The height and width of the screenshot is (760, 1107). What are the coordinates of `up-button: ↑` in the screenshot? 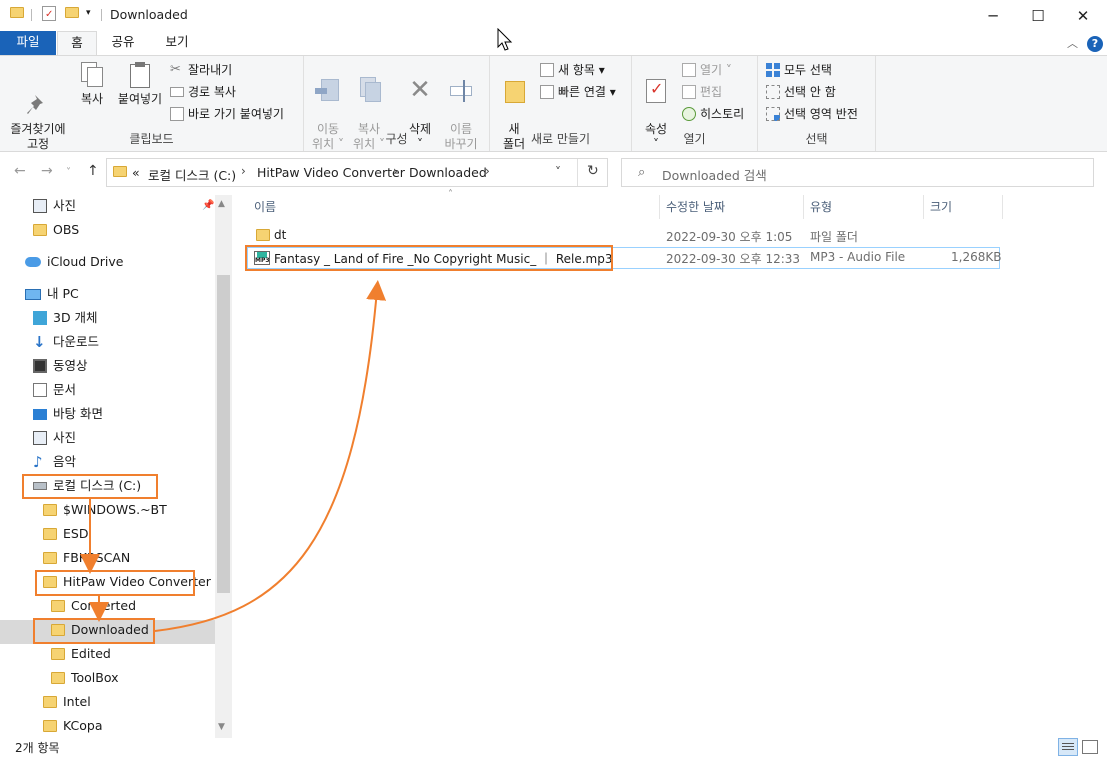 It's located at (93, 171).